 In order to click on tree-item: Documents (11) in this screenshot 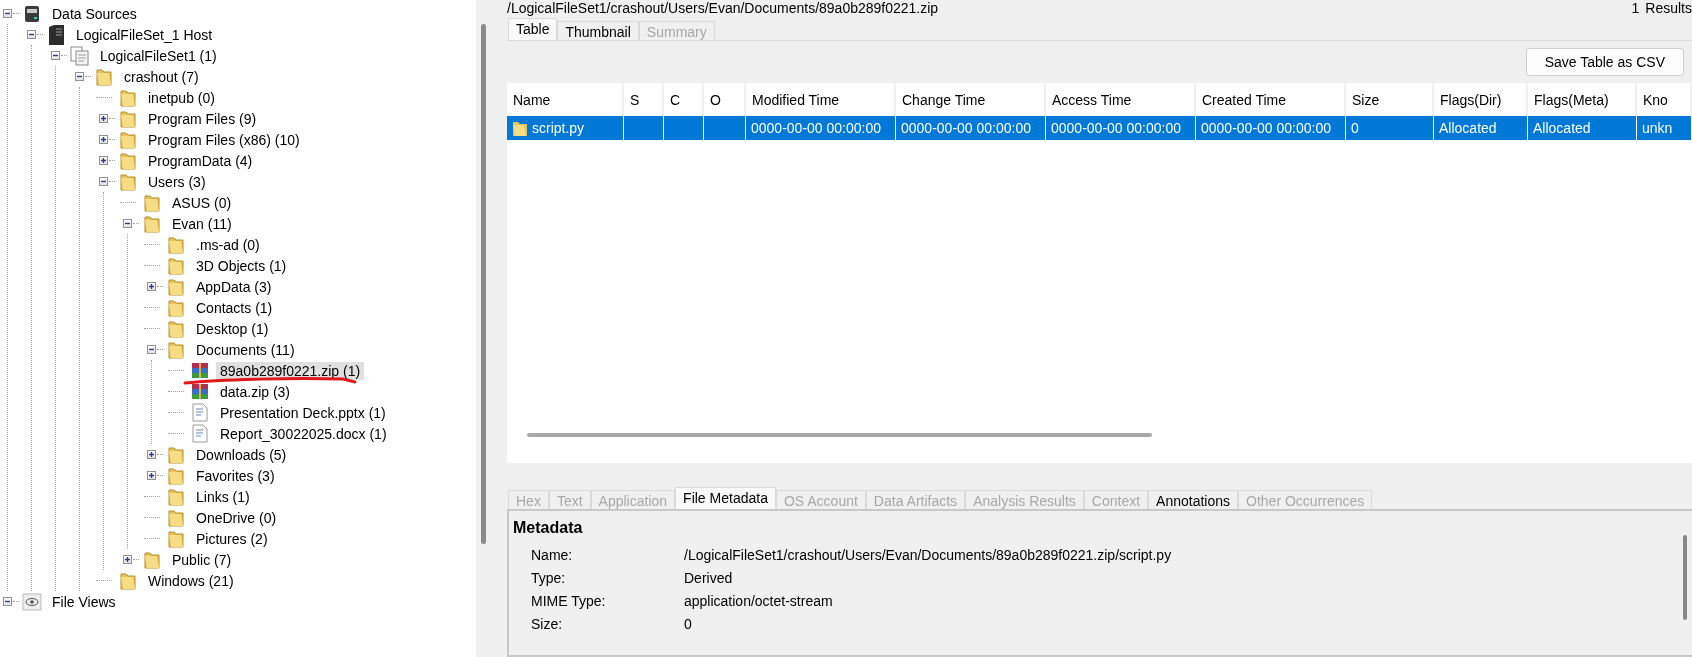, I will do `click(245, 349)`.